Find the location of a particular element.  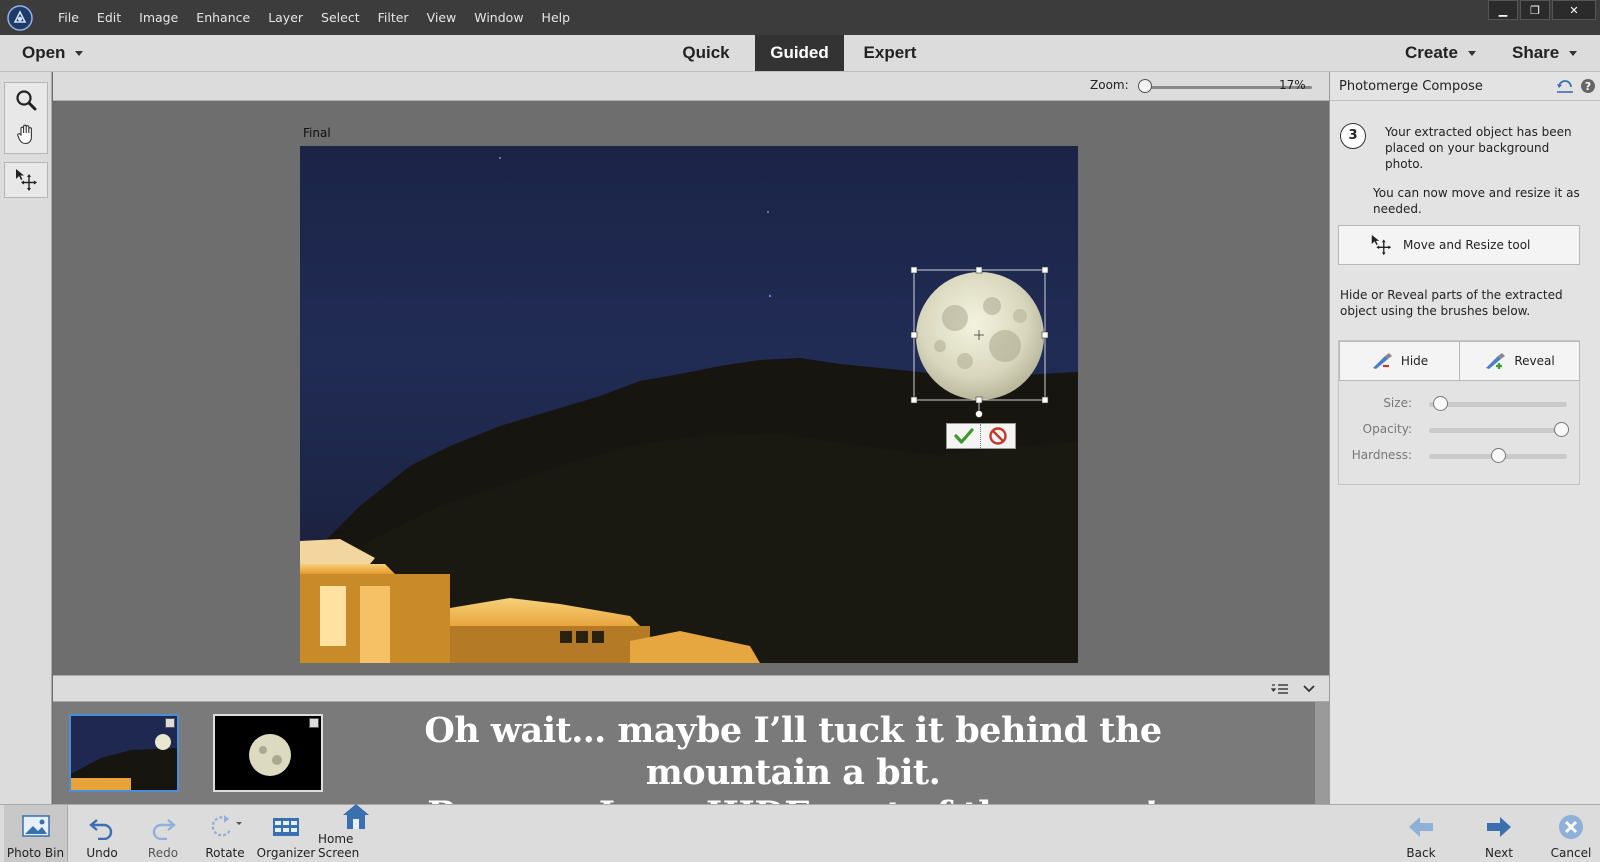

move-resize-icon is located at coordinates (1381, 245).